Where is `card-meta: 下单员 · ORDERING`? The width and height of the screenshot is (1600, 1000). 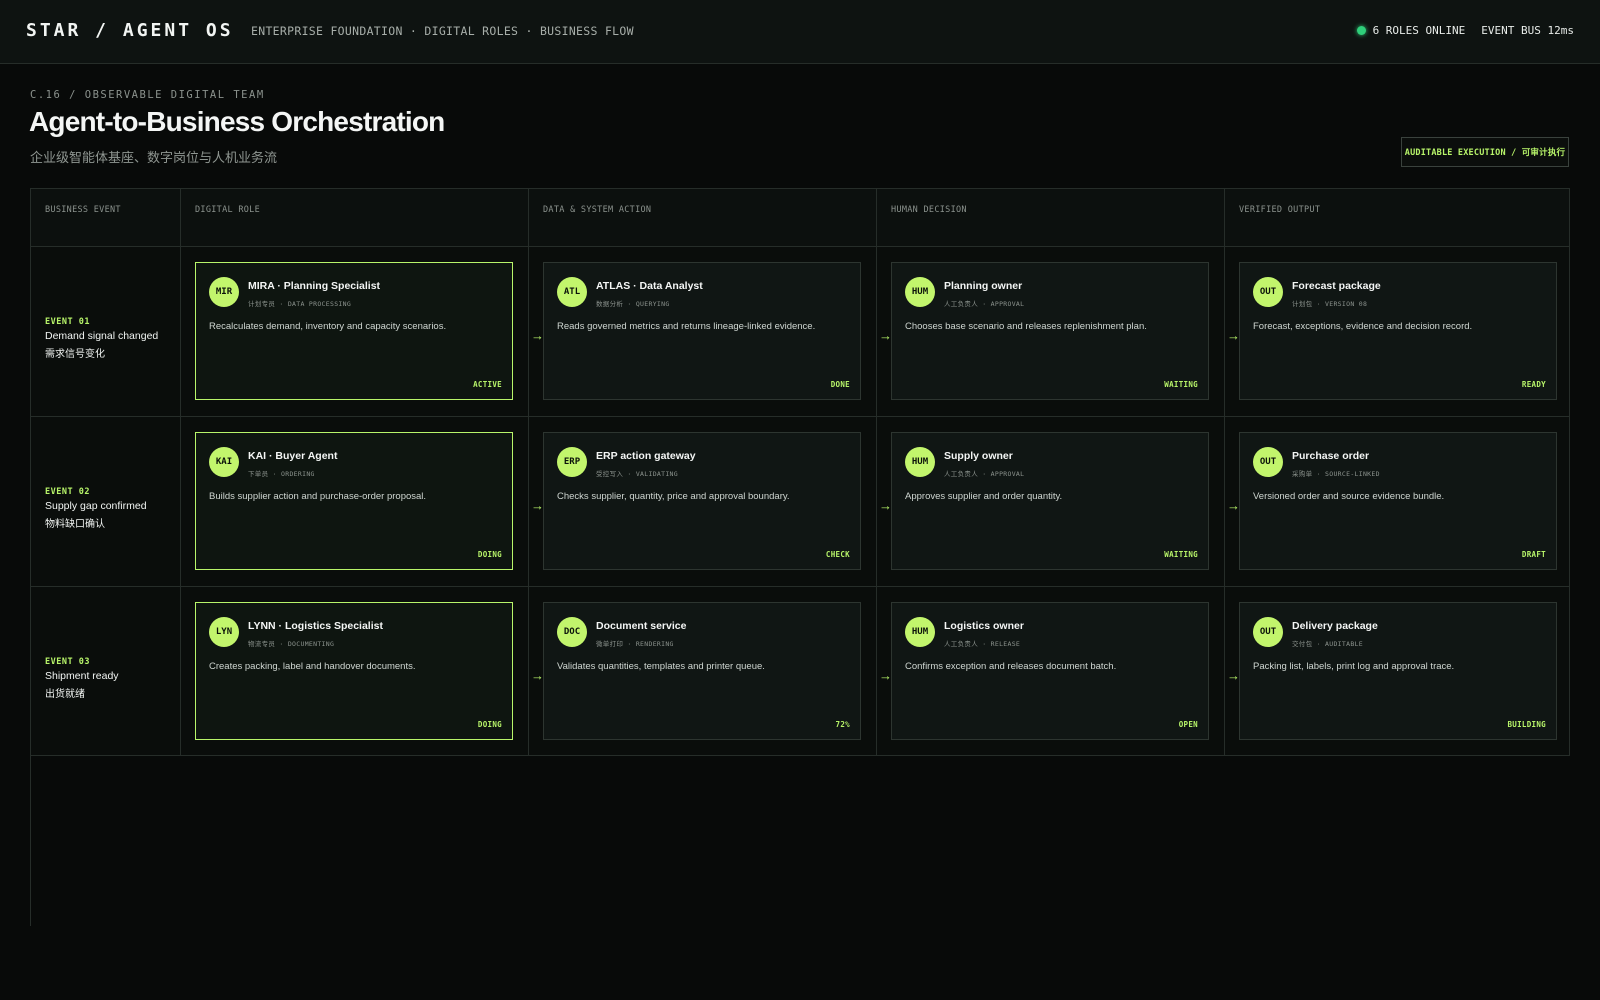
card-meta: 下单员 · ORDERING is located at coordinates (281, 473).